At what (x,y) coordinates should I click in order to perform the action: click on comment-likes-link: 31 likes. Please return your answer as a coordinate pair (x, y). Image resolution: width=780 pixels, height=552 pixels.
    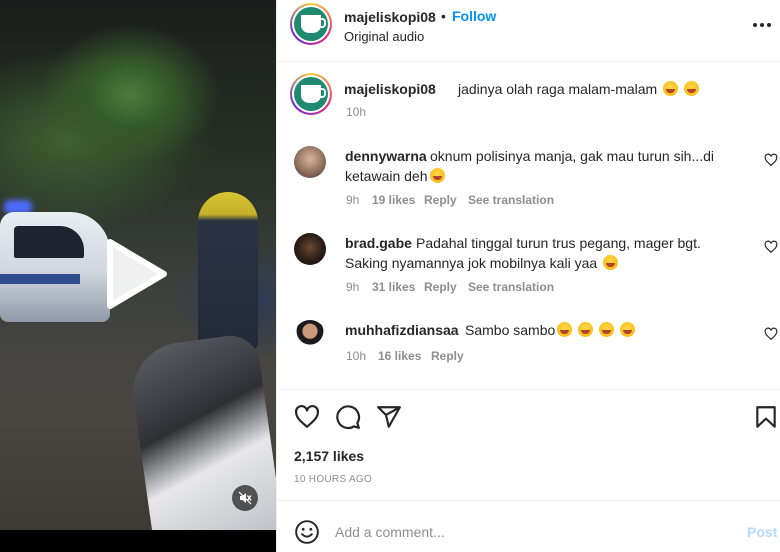
    Looking at the image, I should click on (393, 287).